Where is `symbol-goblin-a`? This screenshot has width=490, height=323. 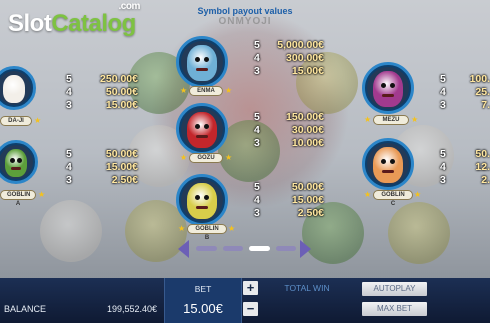 symbol-goblin-a is located at coordinates (19, 162).